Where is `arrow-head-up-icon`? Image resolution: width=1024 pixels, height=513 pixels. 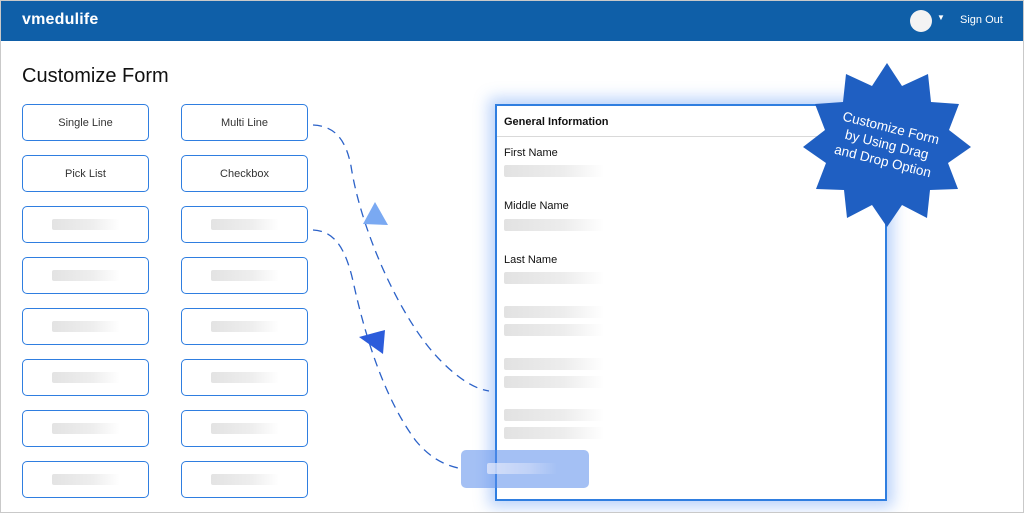
arrow-head-up-icon is located at coordinates (375, 213).